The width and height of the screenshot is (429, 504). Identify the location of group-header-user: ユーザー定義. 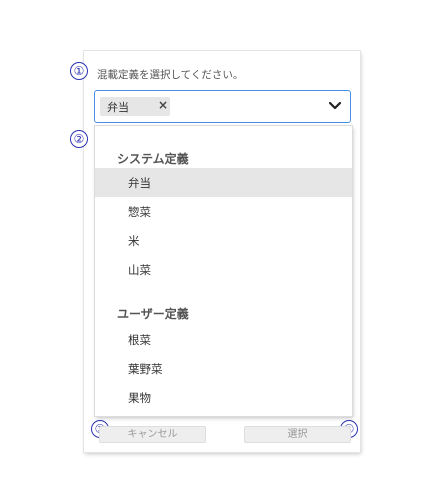
(153, 314).